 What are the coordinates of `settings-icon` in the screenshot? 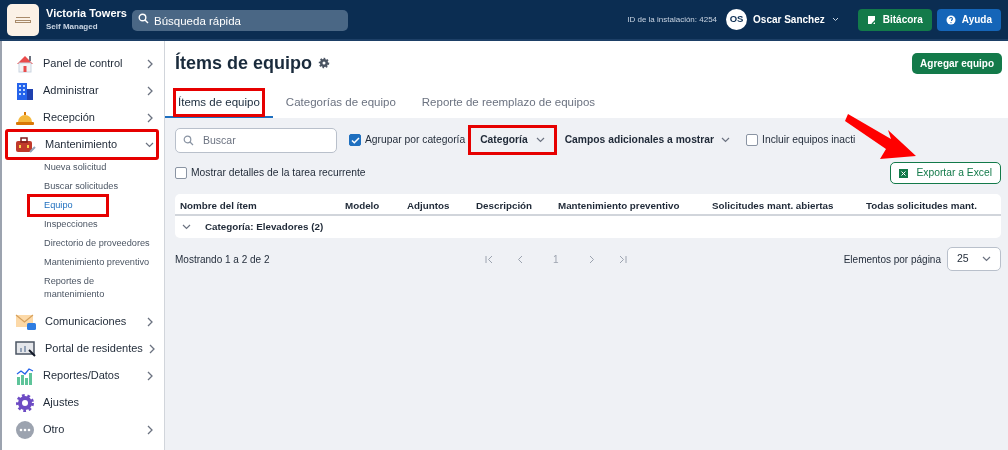 It's located at (324, 63).